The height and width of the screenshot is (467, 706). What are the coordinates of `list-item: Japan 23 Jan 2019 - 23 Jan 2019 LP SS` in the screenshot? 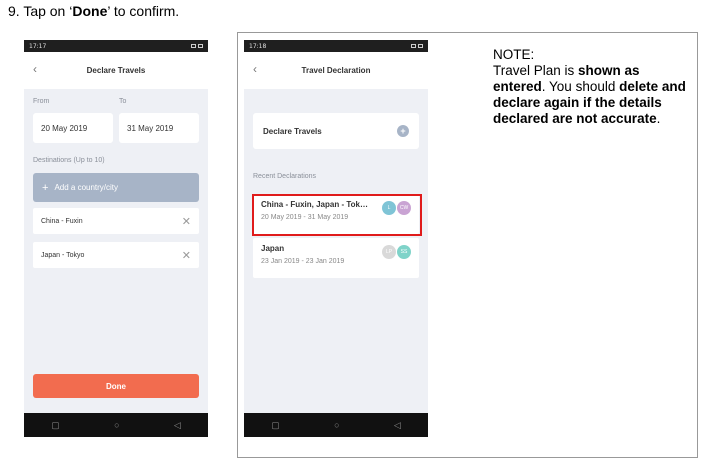 It's located at (336, 258).